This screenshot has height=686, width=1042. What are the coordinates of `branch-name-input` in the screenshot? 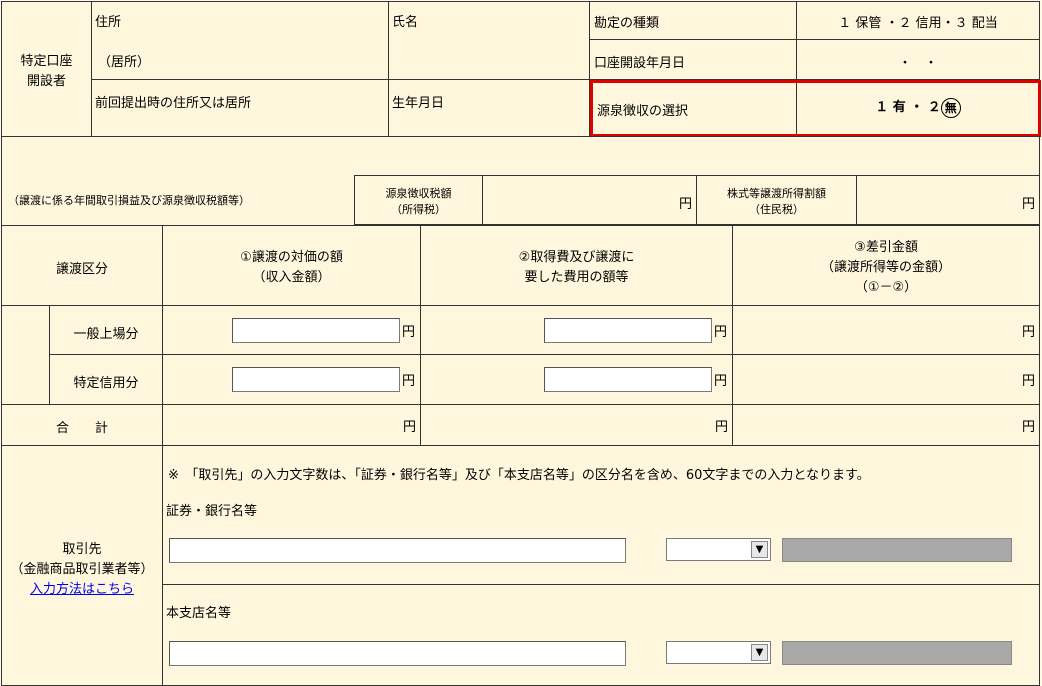 It's located at (397, 653).